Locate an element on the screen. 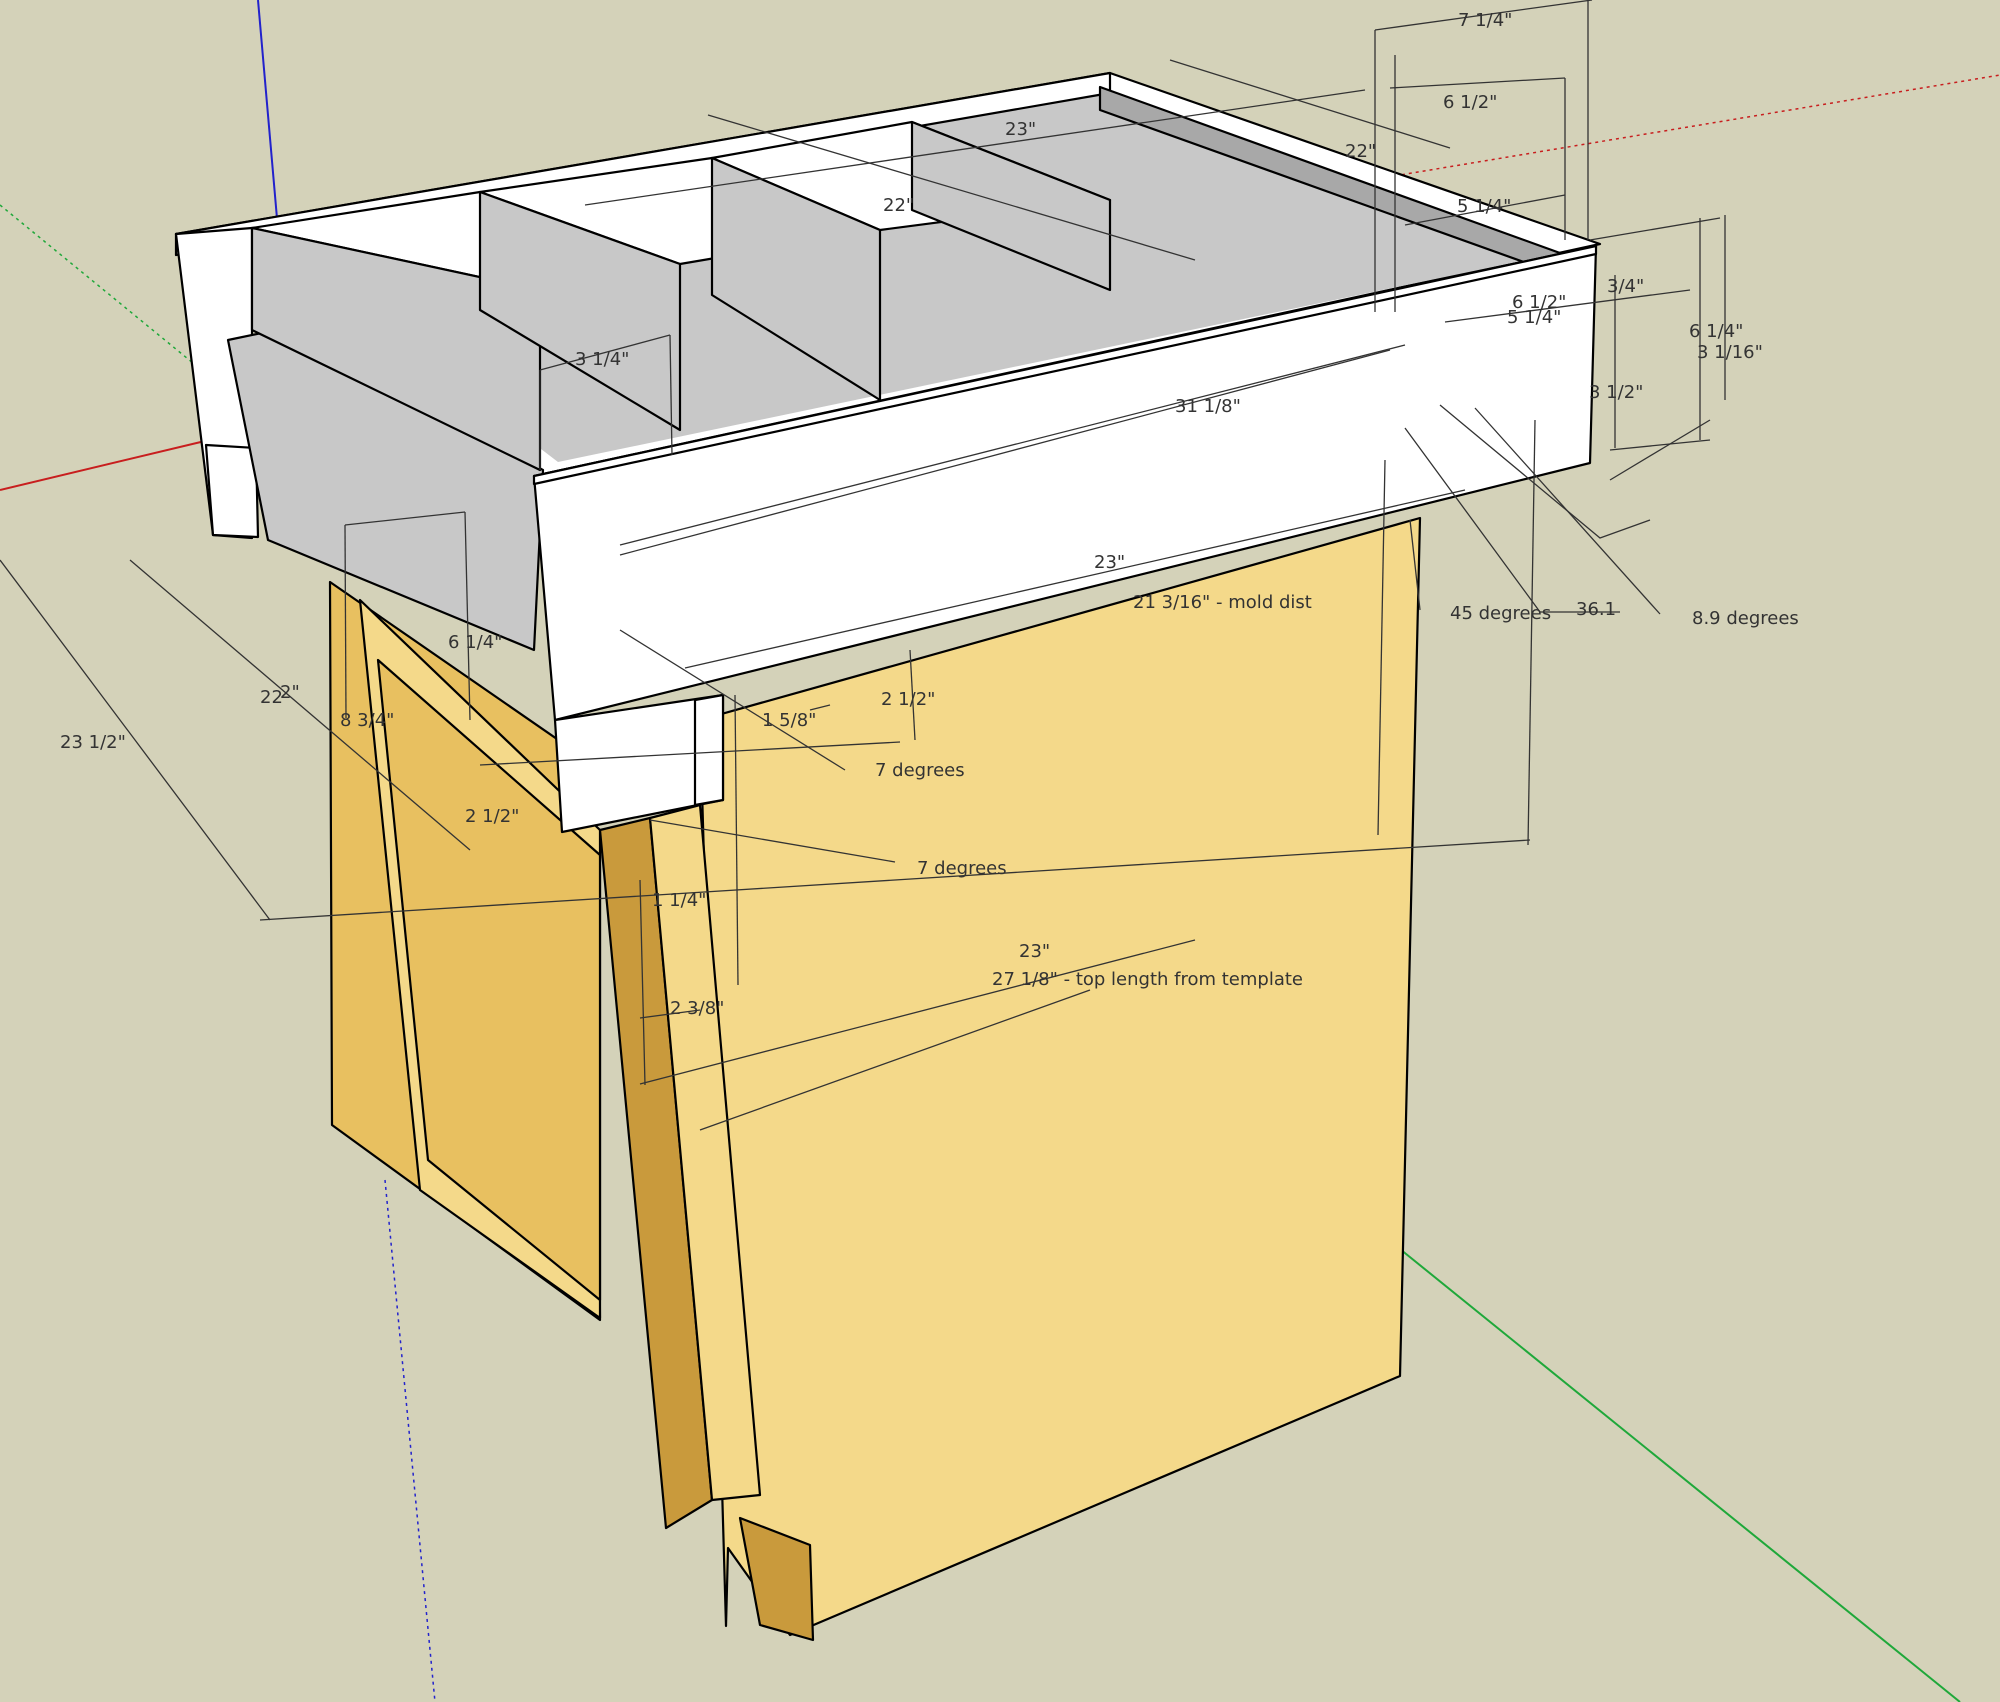  dim-label: 23 1/2" is located at coordinates (93, 742).